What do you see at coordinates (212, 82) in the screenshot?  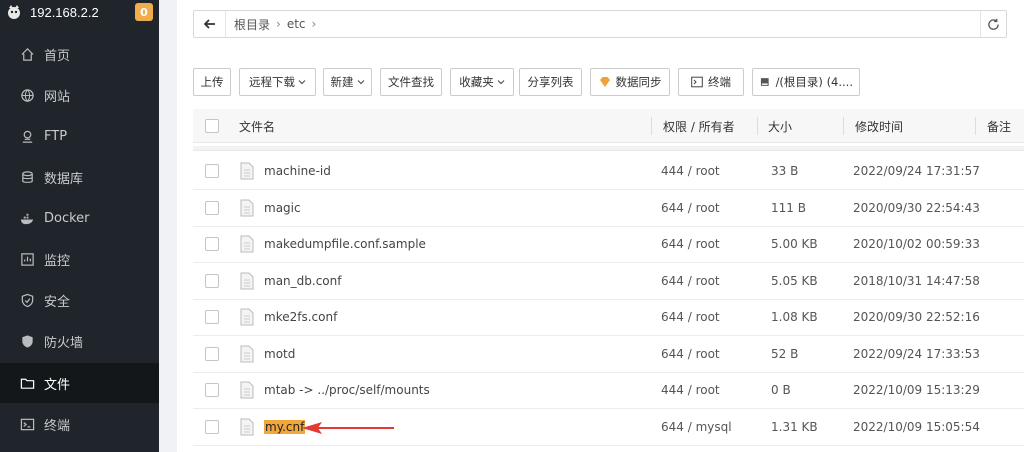 I see `upload-button: 上传` at bounding box center [212, 82].